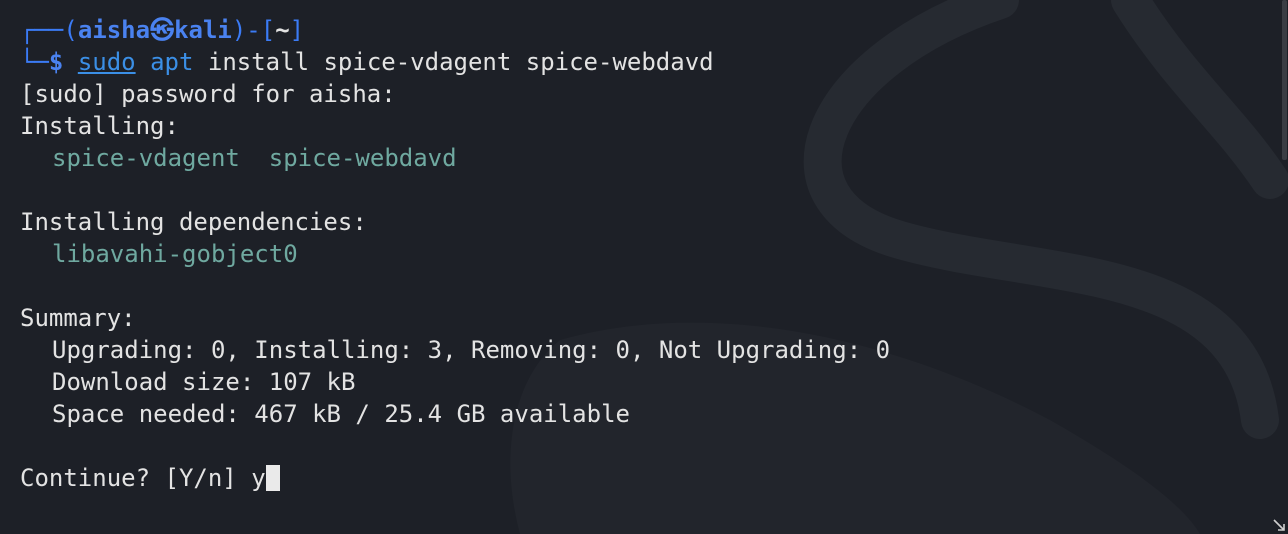 The image size is (1288, 534). I want to click on prompt-user: aisha, so click(114, 30).